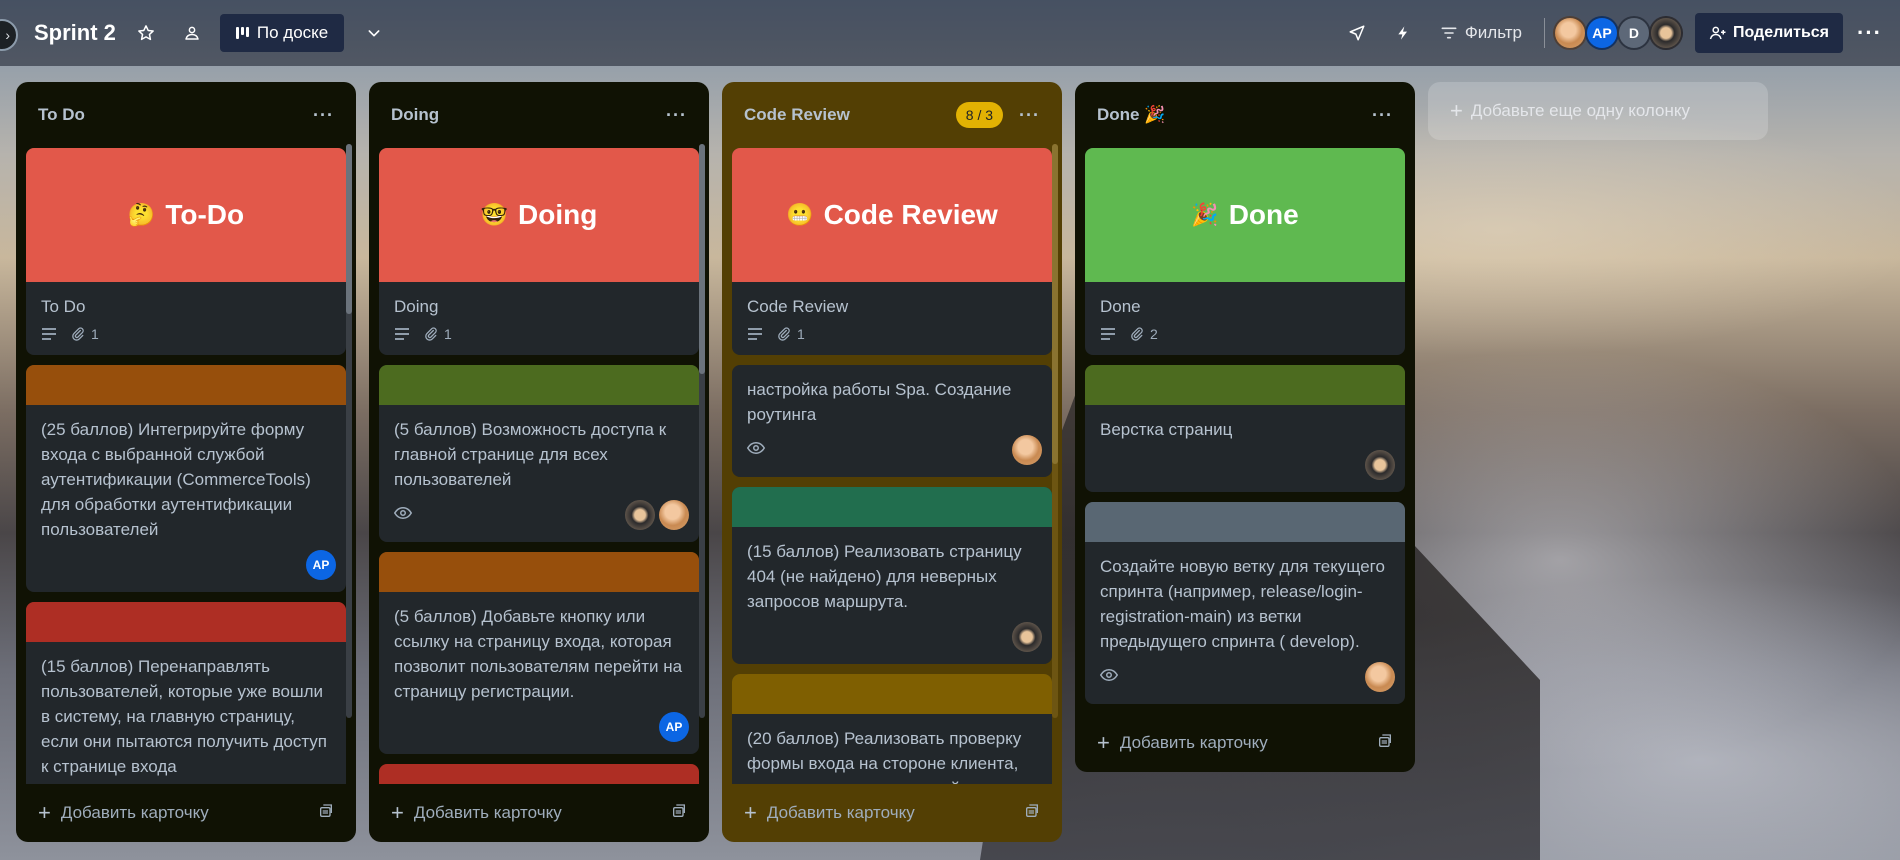 This screenshot has height=860, width=1900. I want to click on board-title: Sprint 2, so click(75, 33).